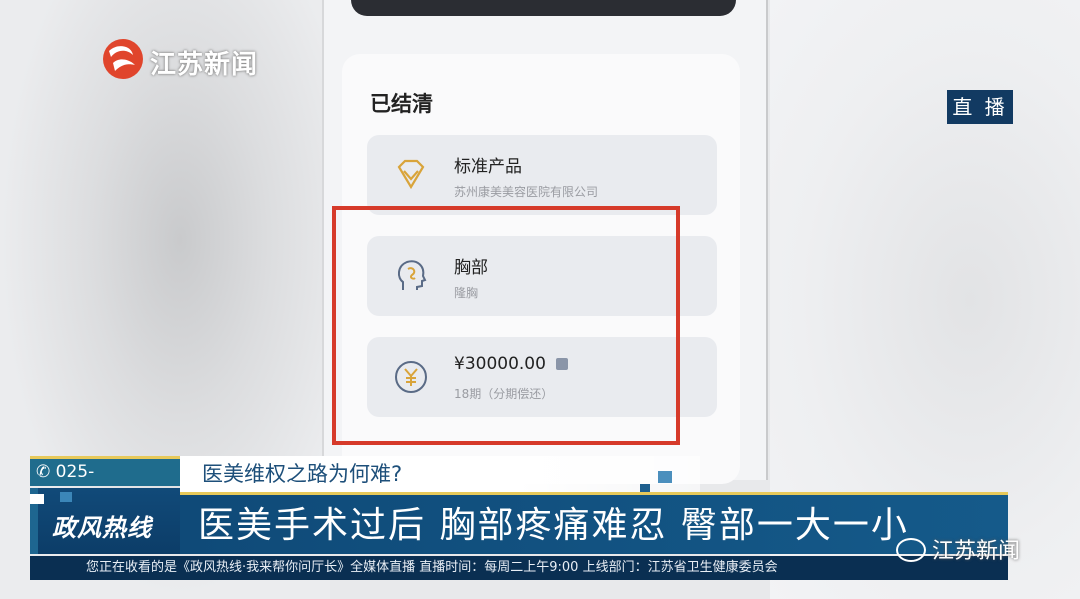 This screenshot has width=1080, height=599. I want to click on show-logo: 政风热线, so click(105, 521).